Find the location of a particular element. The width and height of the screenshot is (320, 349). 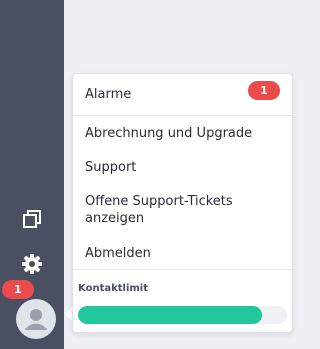

contact-limit-progress-fill is located at coordinates (170, 315).